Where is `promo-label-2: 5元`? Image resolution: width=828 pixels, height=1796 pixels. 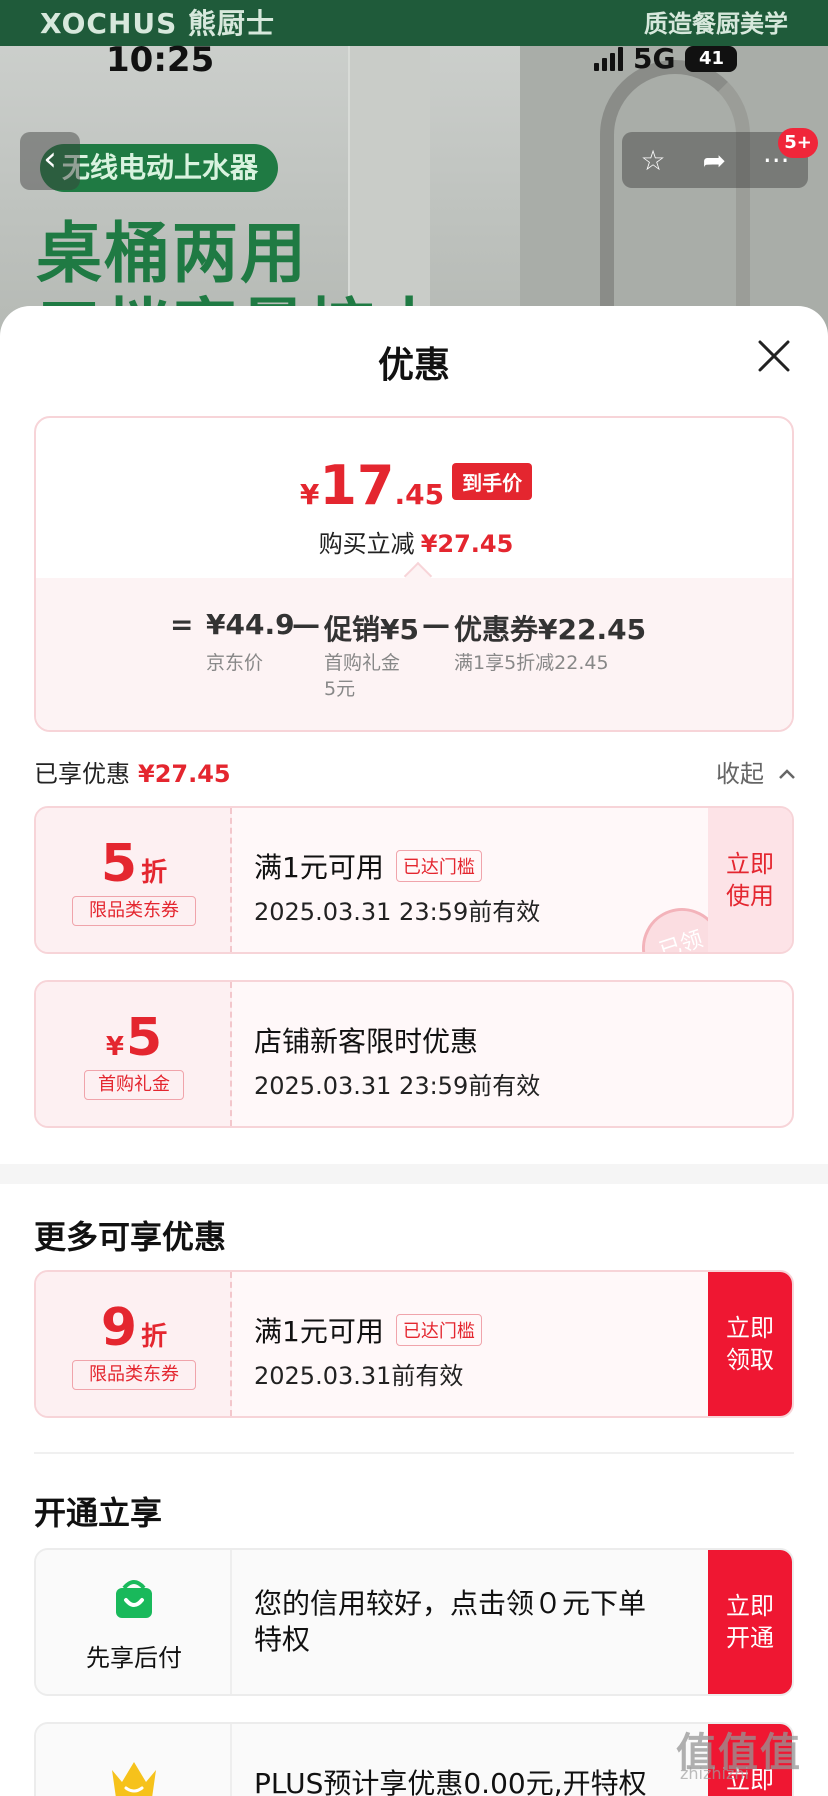
promo-label-2: 5元 is located at coordinates (340, 689).